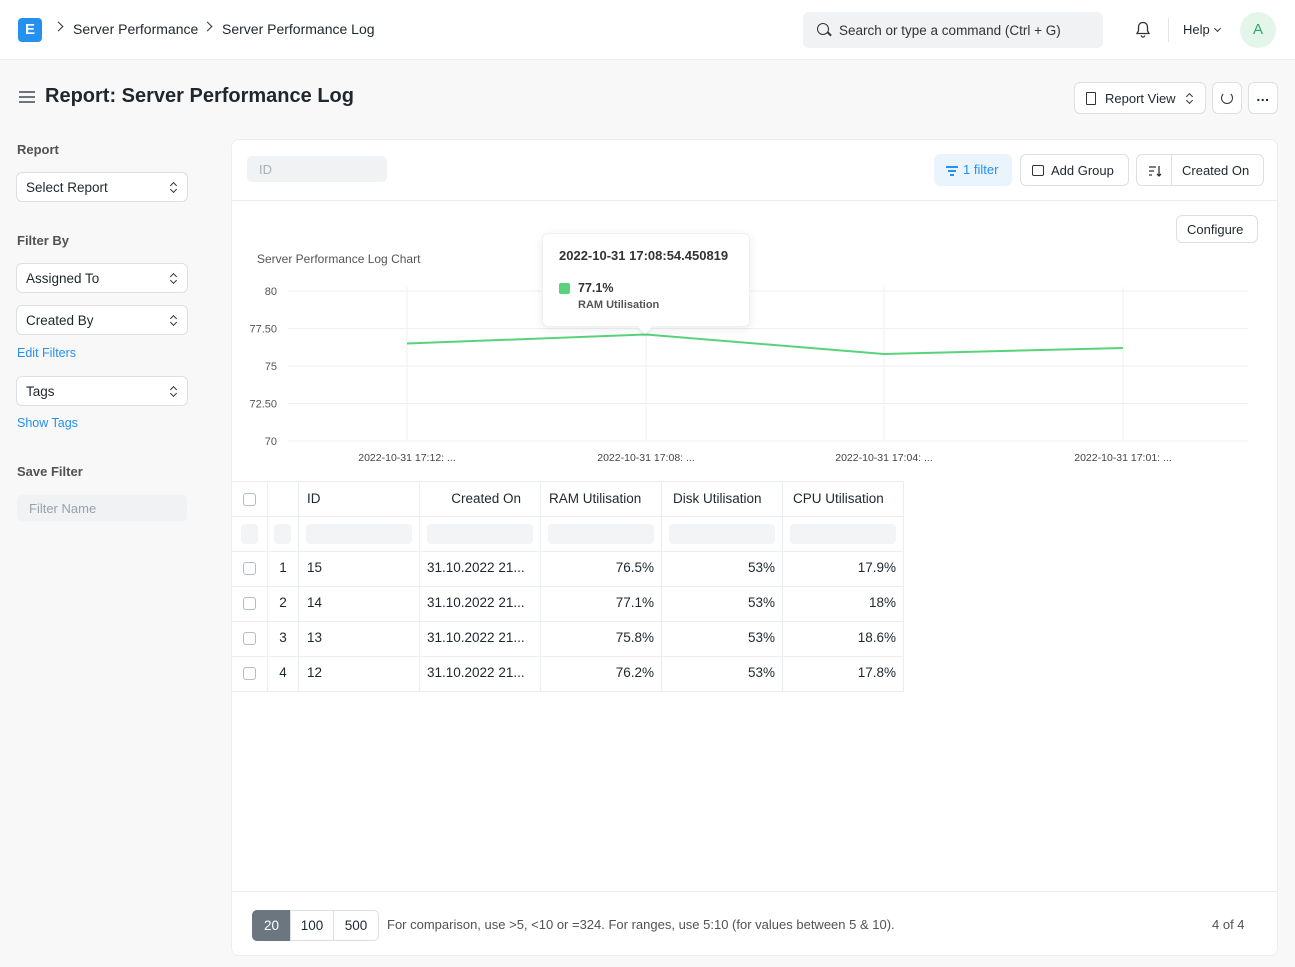  Describe the element at coordinates (102, 320) in the screenshot. I see `created-by-dropdown: Created By` at that location.